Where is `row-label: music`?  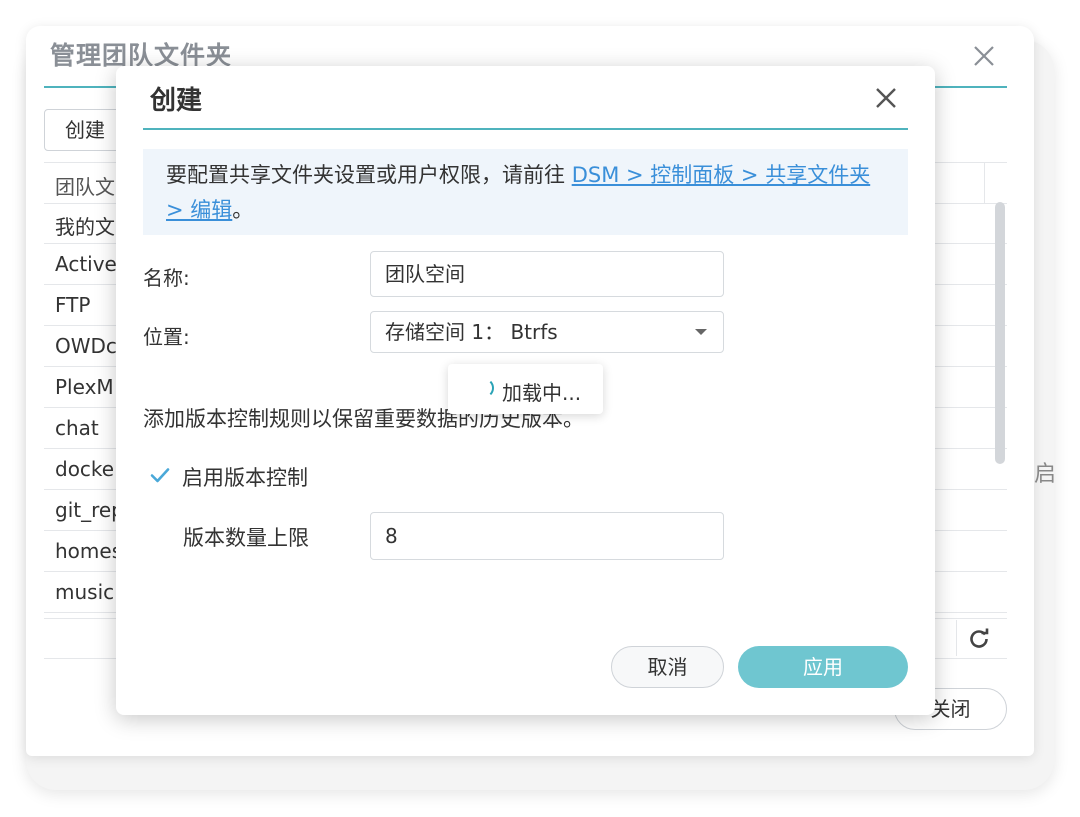
row-label: music is located at coordinates (85, 592).